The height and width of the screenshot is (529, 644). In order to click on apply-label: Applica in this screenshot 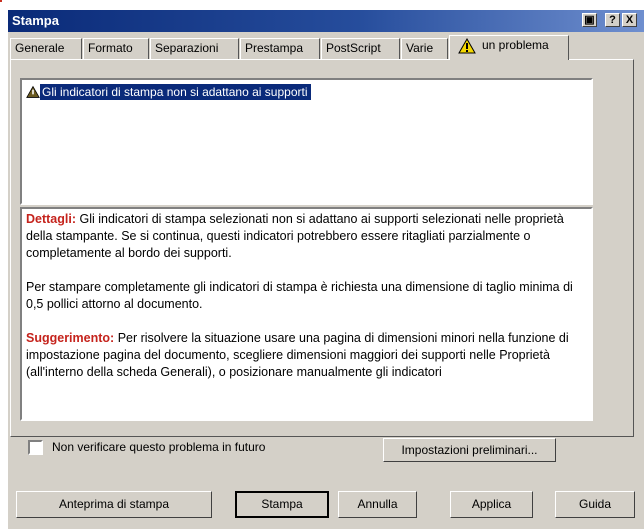, I will do `click(491, 504)`.